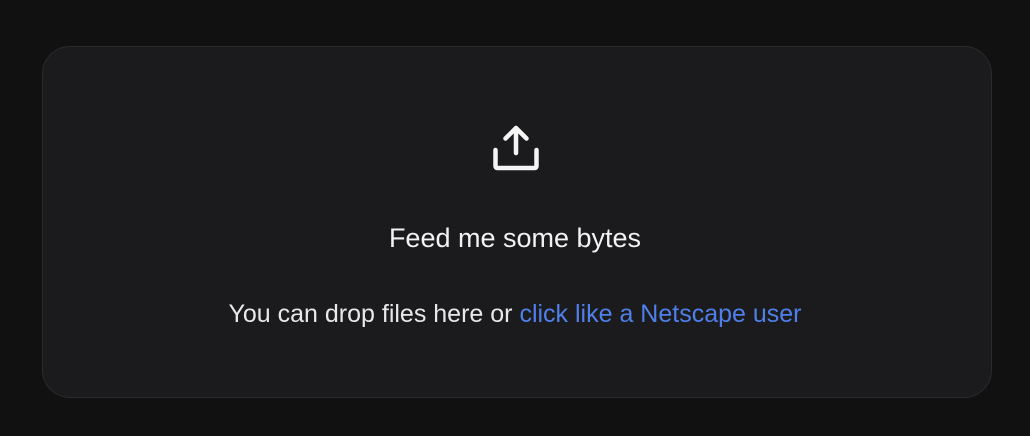 The width and height of the screenshot is (1030, 436). I want to click on upload-icon, so click(516, 148).